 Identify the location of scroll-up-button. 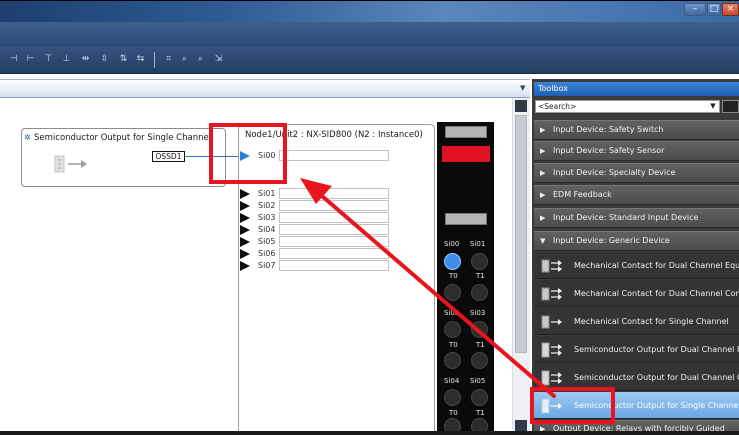
(521, 106).